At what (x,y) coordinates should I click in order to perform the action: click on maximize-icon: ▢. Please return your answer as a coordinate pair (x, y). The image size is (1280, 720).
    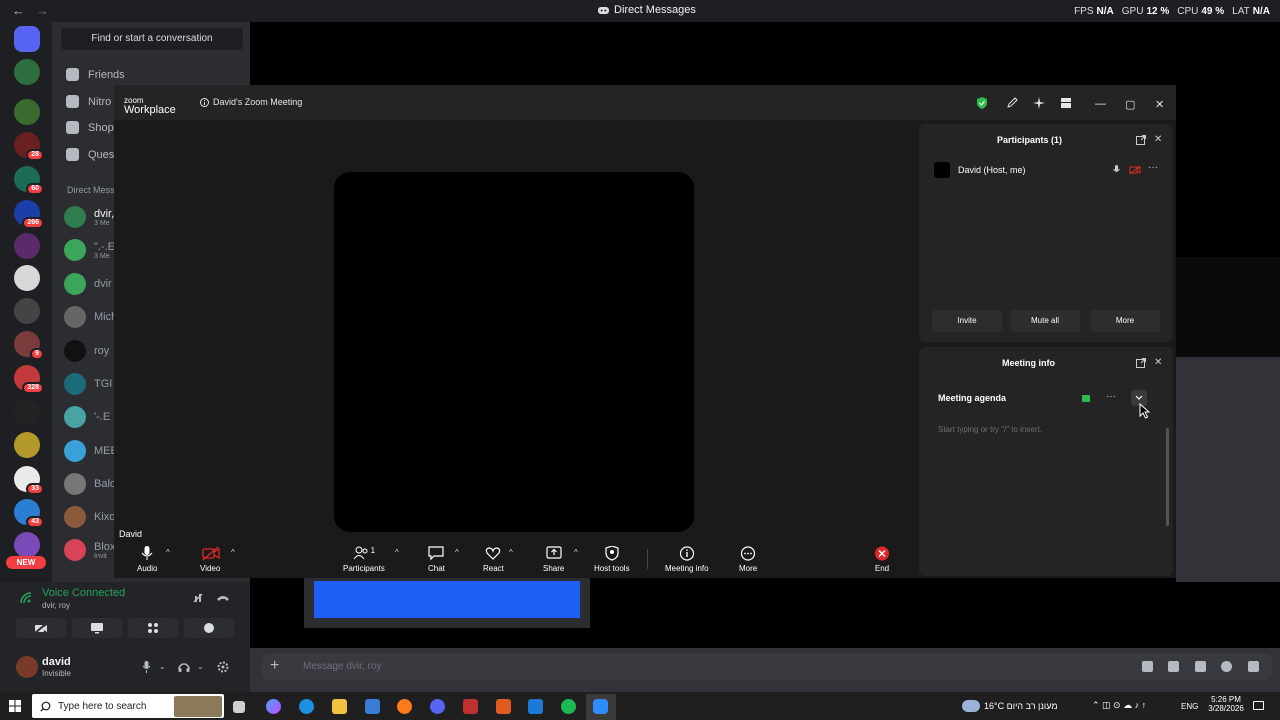
    Looking at the image, I should click on (1130, 104).